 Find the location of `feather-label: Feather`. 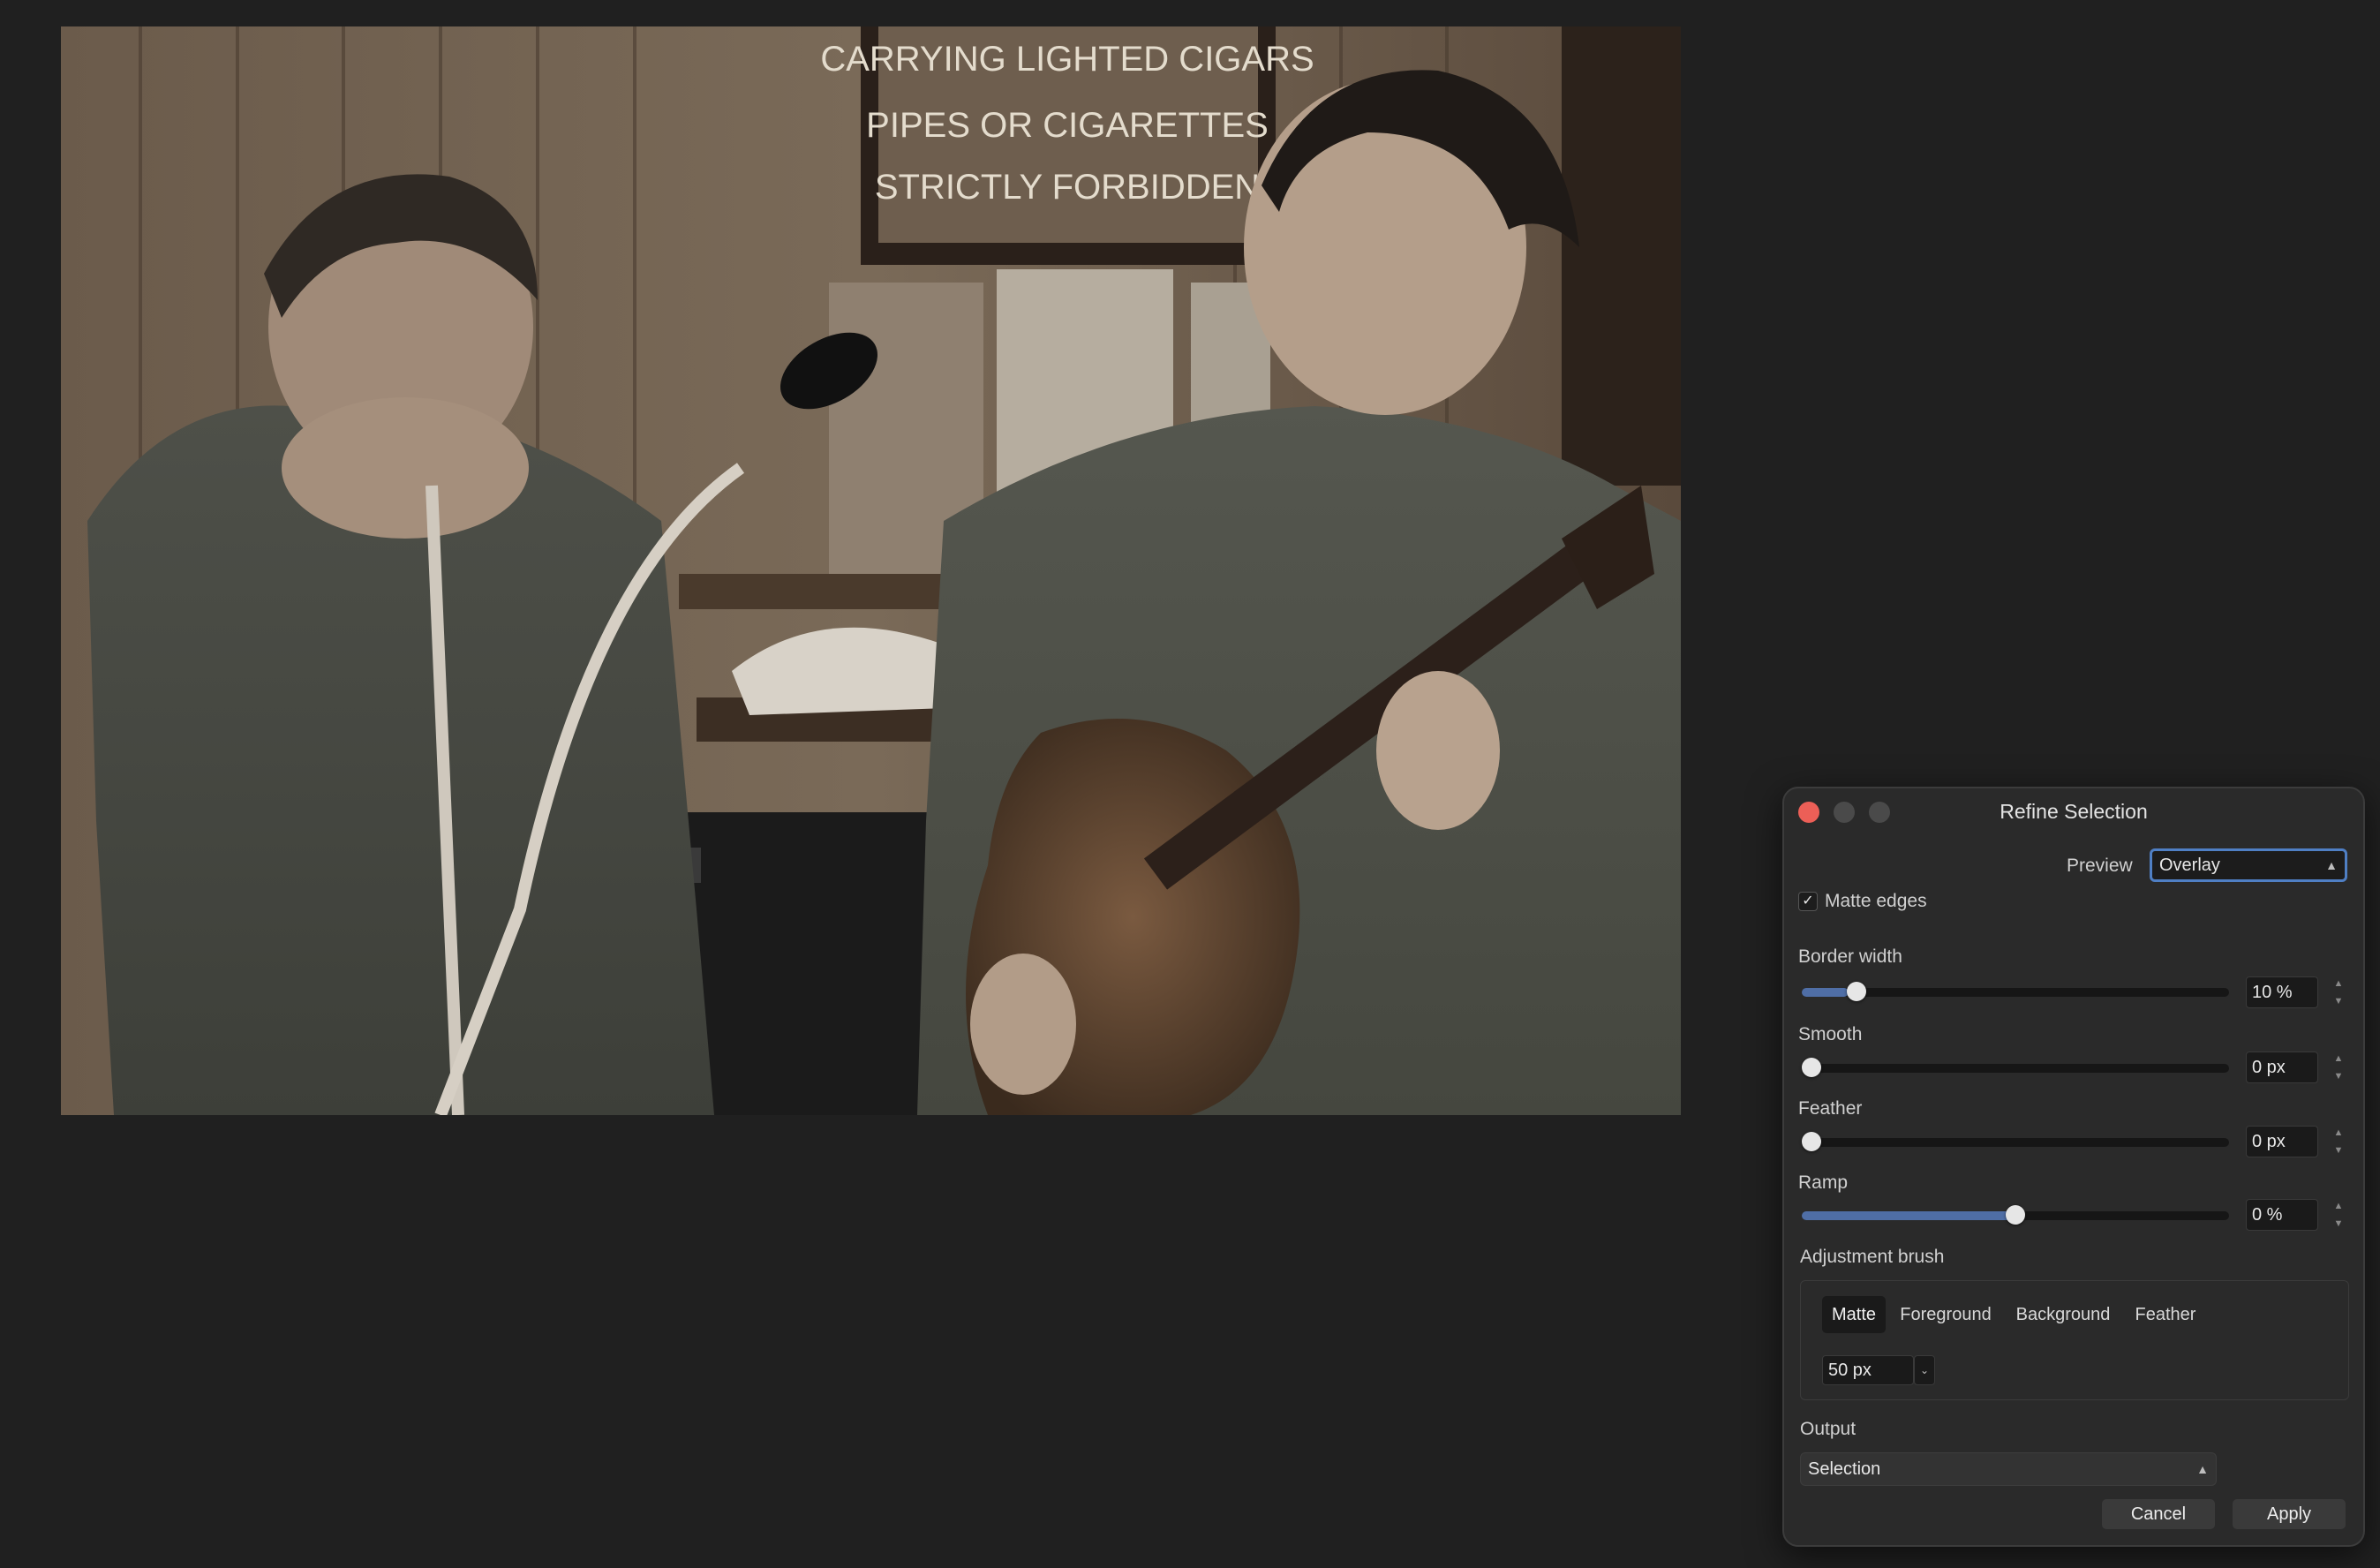

feather-label: Feather is located at coordinates (1830, 1108).